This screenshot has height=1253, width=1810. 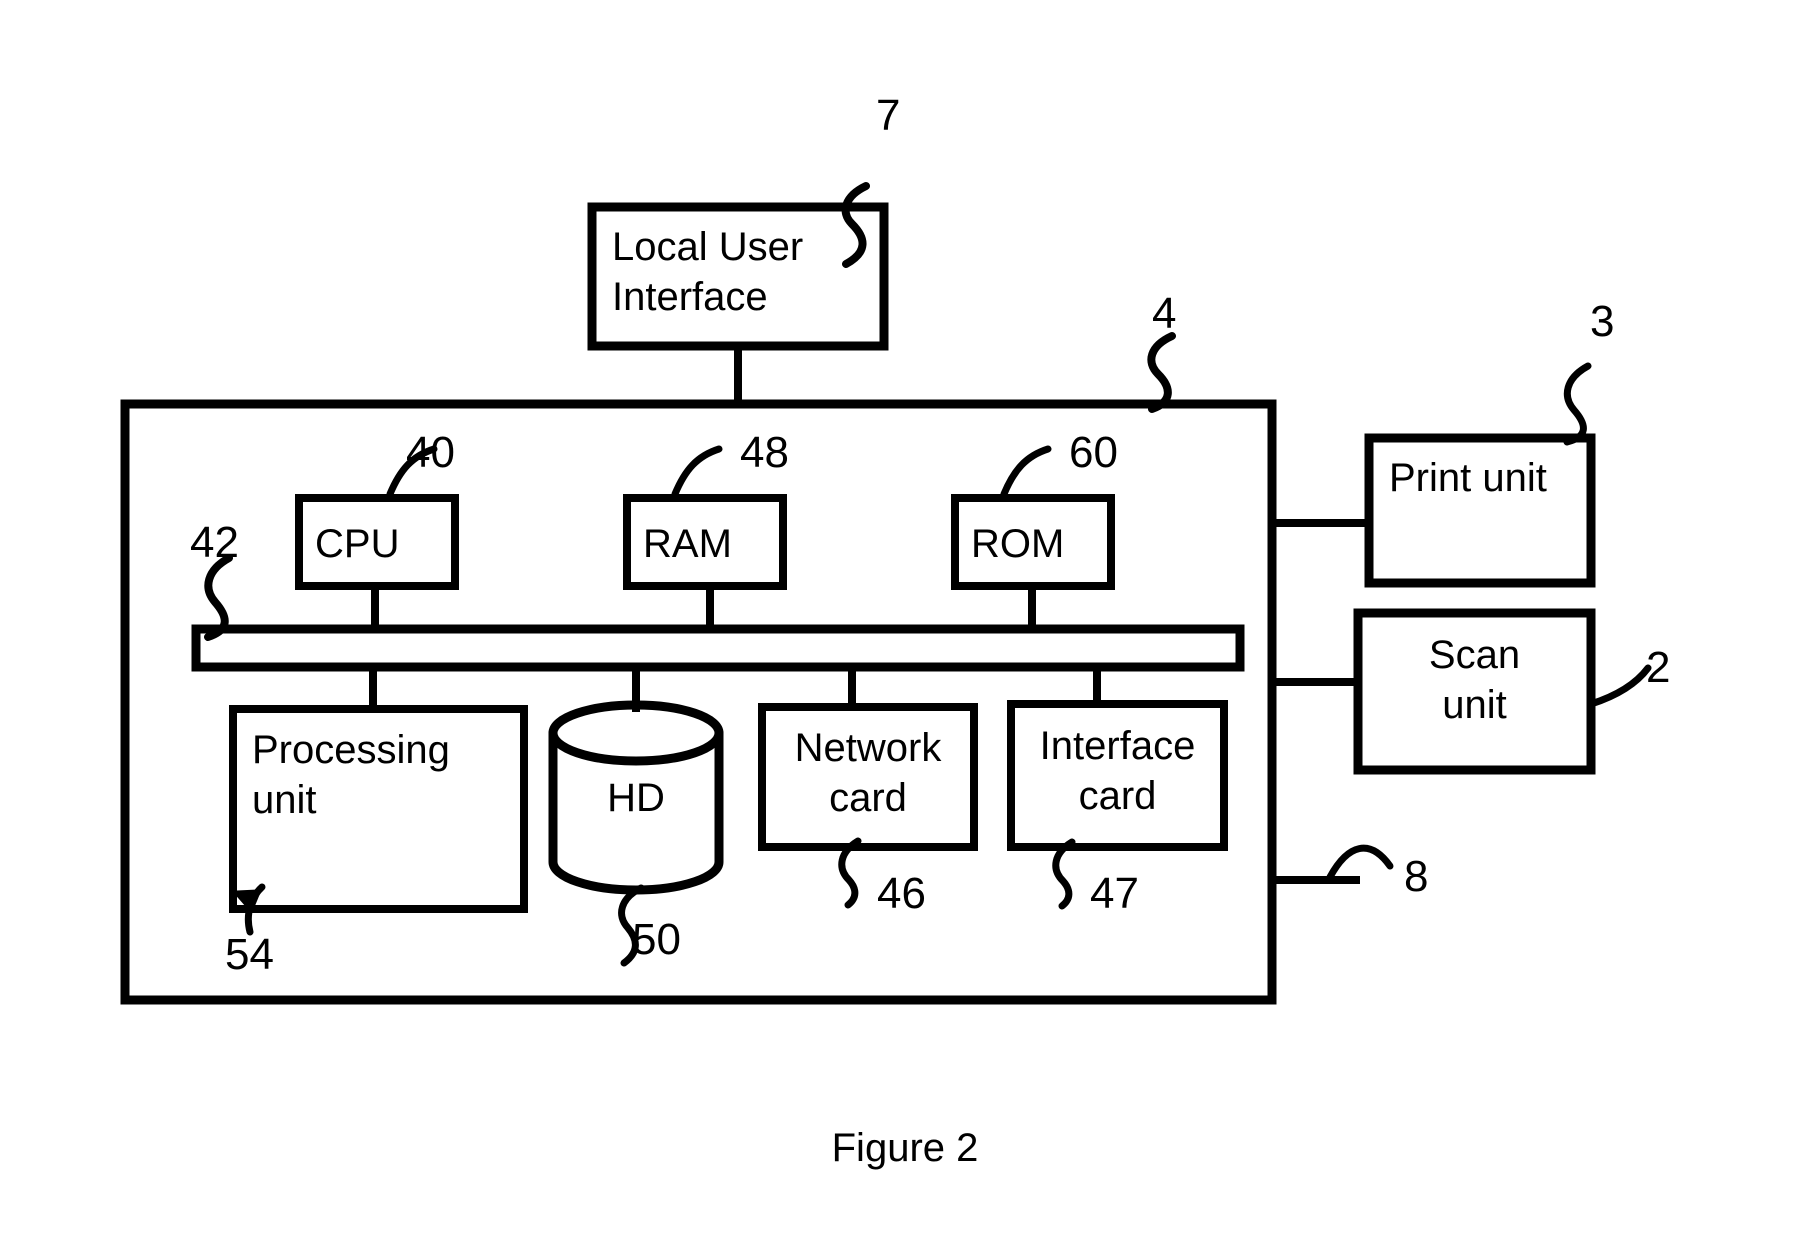 I want to click on interface-card-box, so click(x=1117, y=775).